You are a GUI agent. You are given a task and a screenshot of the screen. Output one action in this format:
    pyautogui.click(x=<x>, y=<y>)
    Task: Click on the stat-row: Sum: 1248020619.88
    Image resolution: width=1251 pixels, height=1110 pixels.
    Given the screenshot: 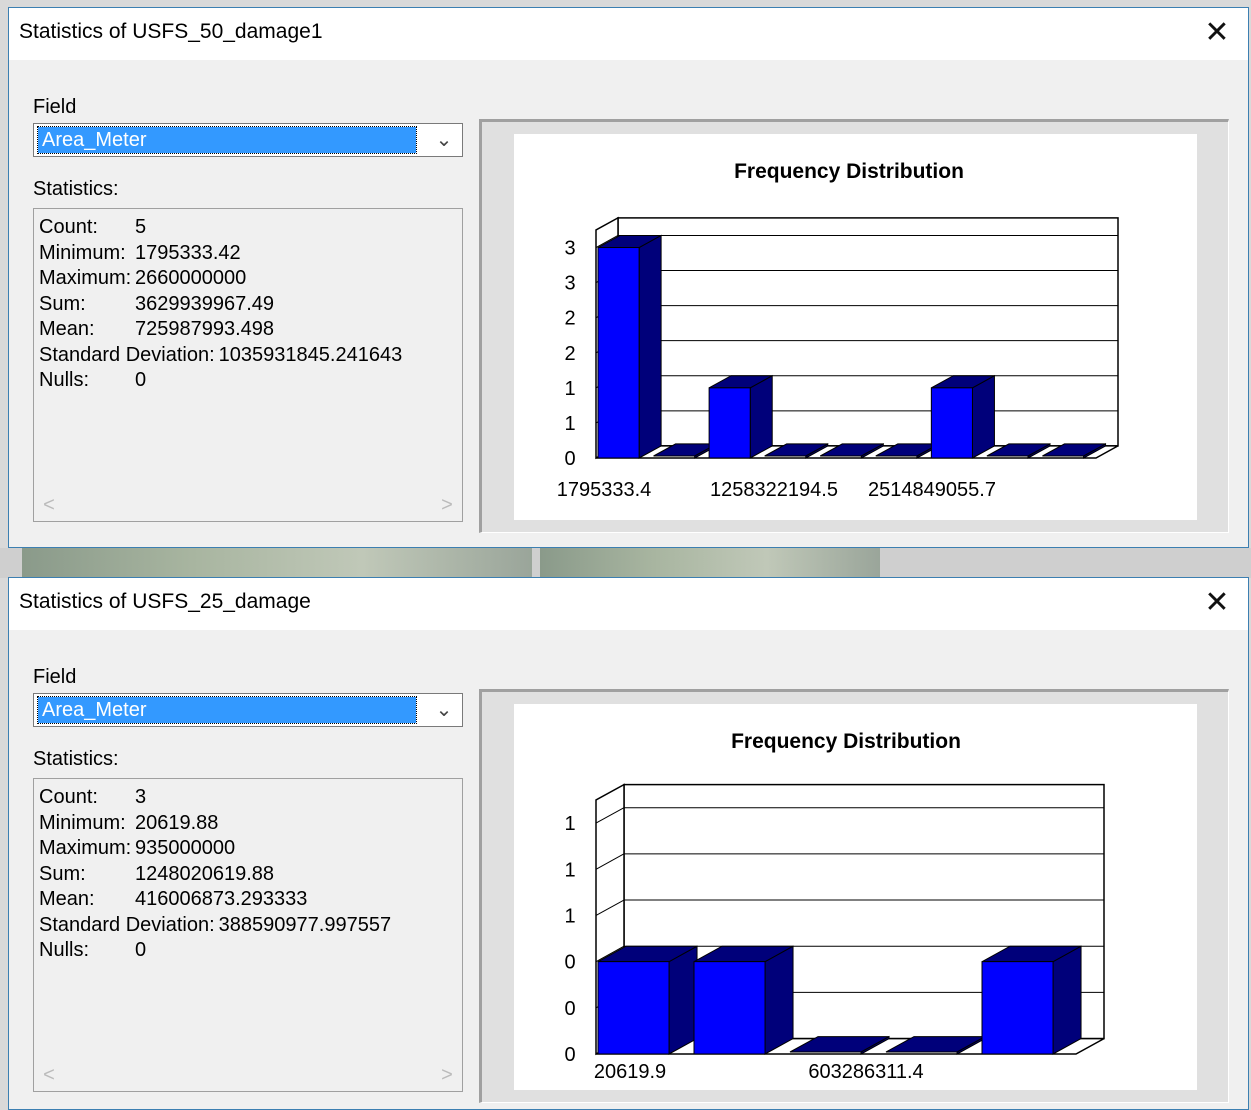 What is the action you would take?
    pyautogui.click(x=215, y=875)
    